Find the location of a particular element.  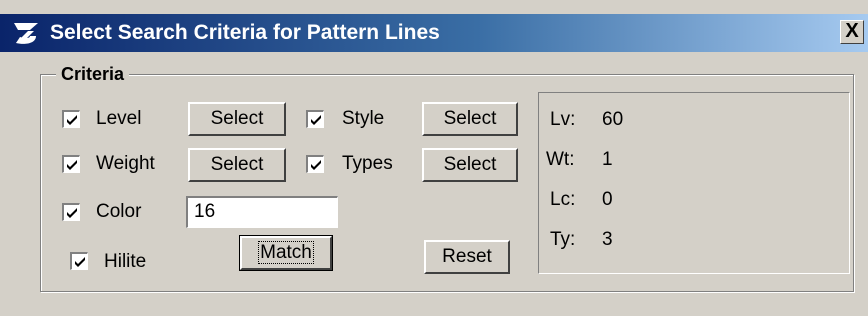

weight-checkbox is located at coordinates (71, 164).